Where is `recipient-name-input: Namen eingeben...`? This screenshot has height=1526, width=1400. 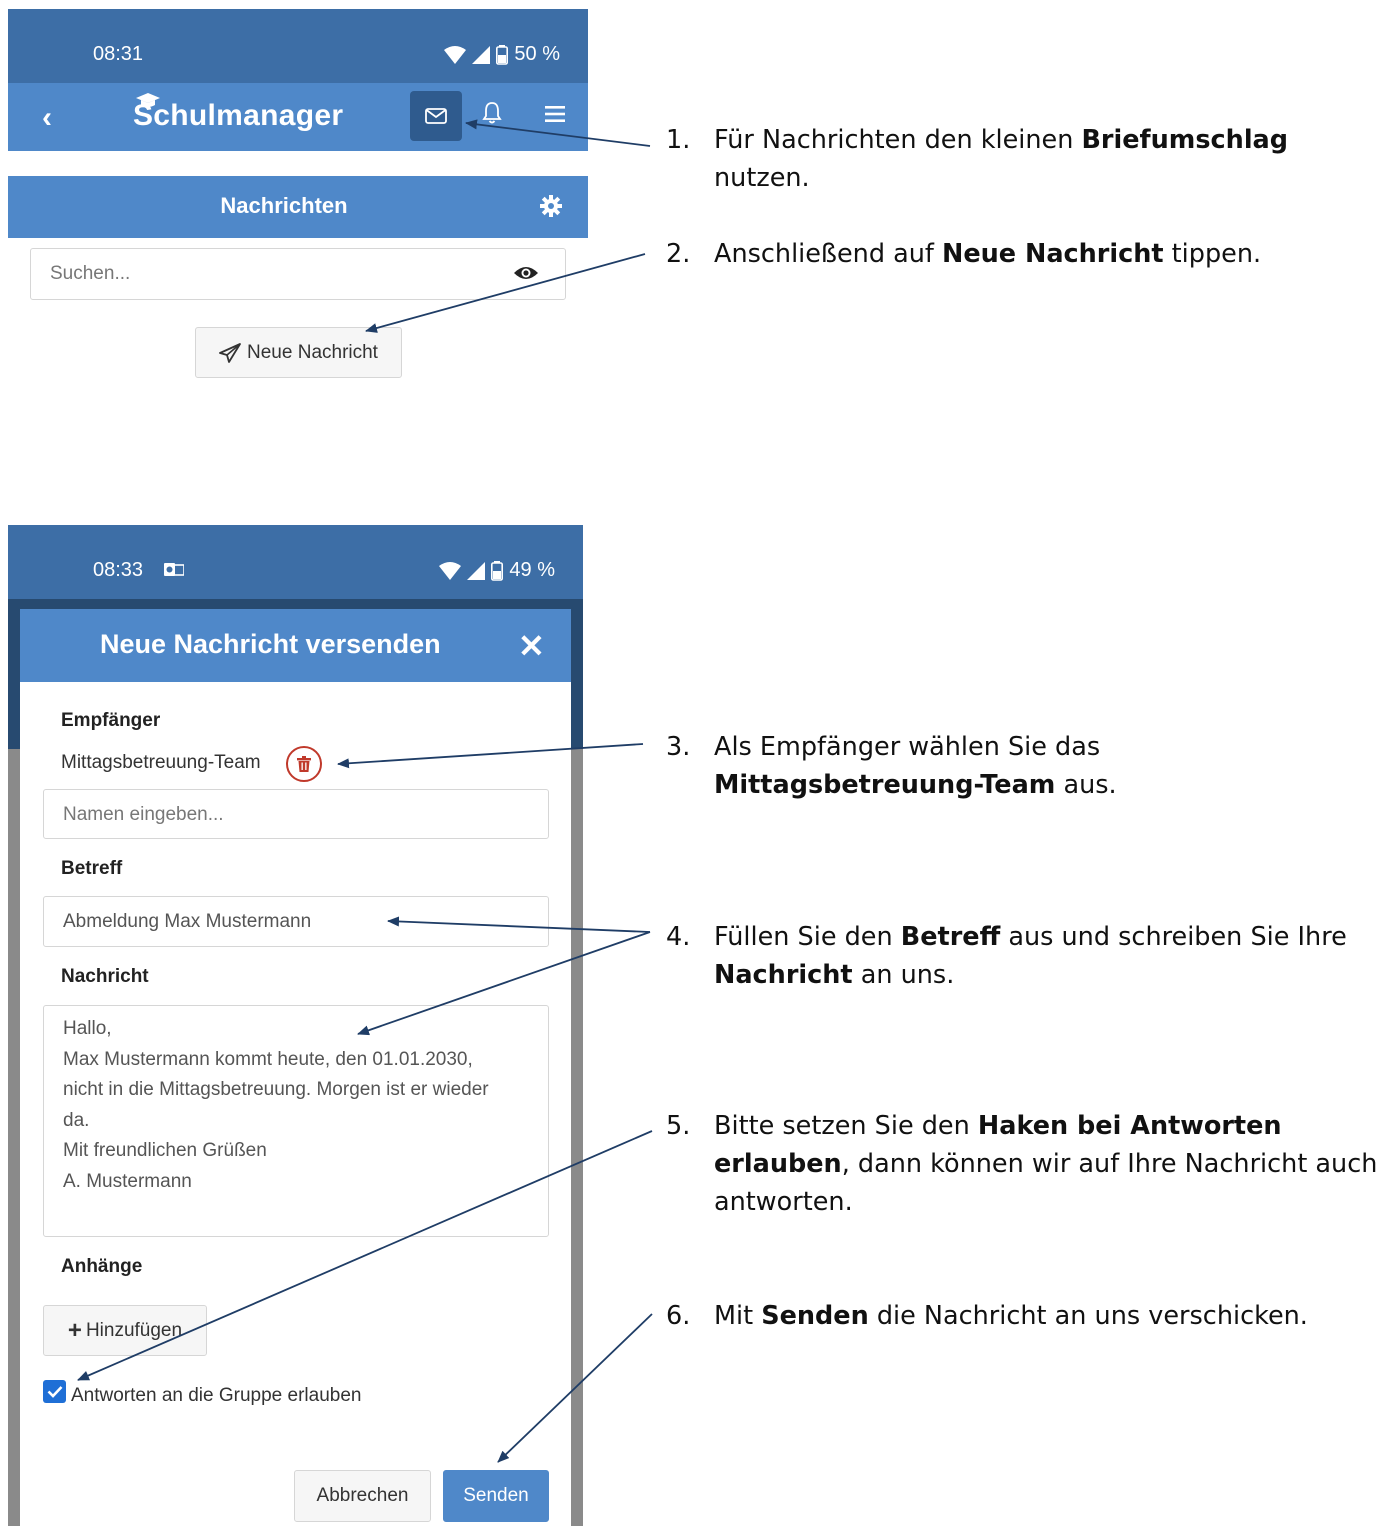
recipient-name-input: Namen eingeben... is located at coordinates (296, 814).